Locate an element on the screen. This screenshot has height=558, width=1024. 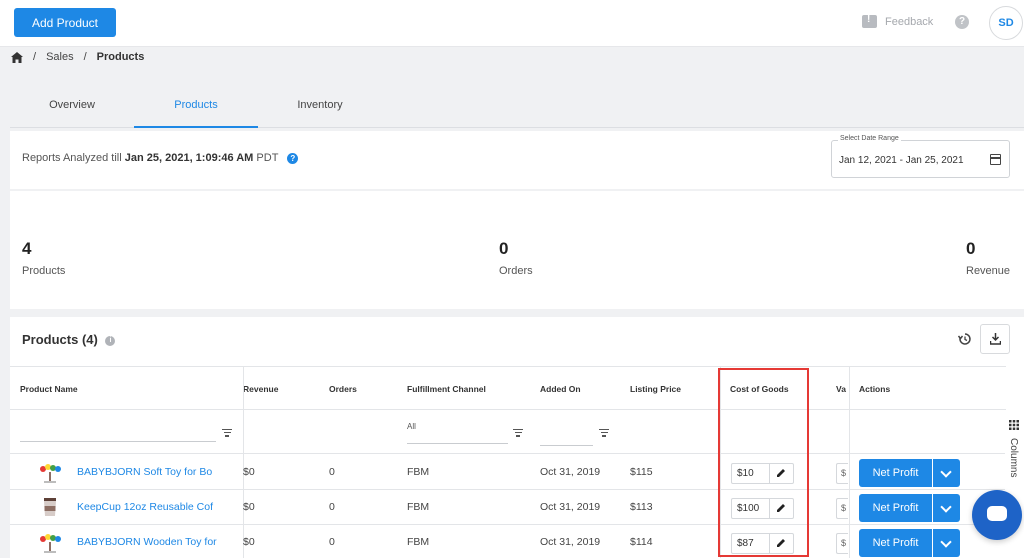
tab-overview: Overview is located at coordinates (72, 107).